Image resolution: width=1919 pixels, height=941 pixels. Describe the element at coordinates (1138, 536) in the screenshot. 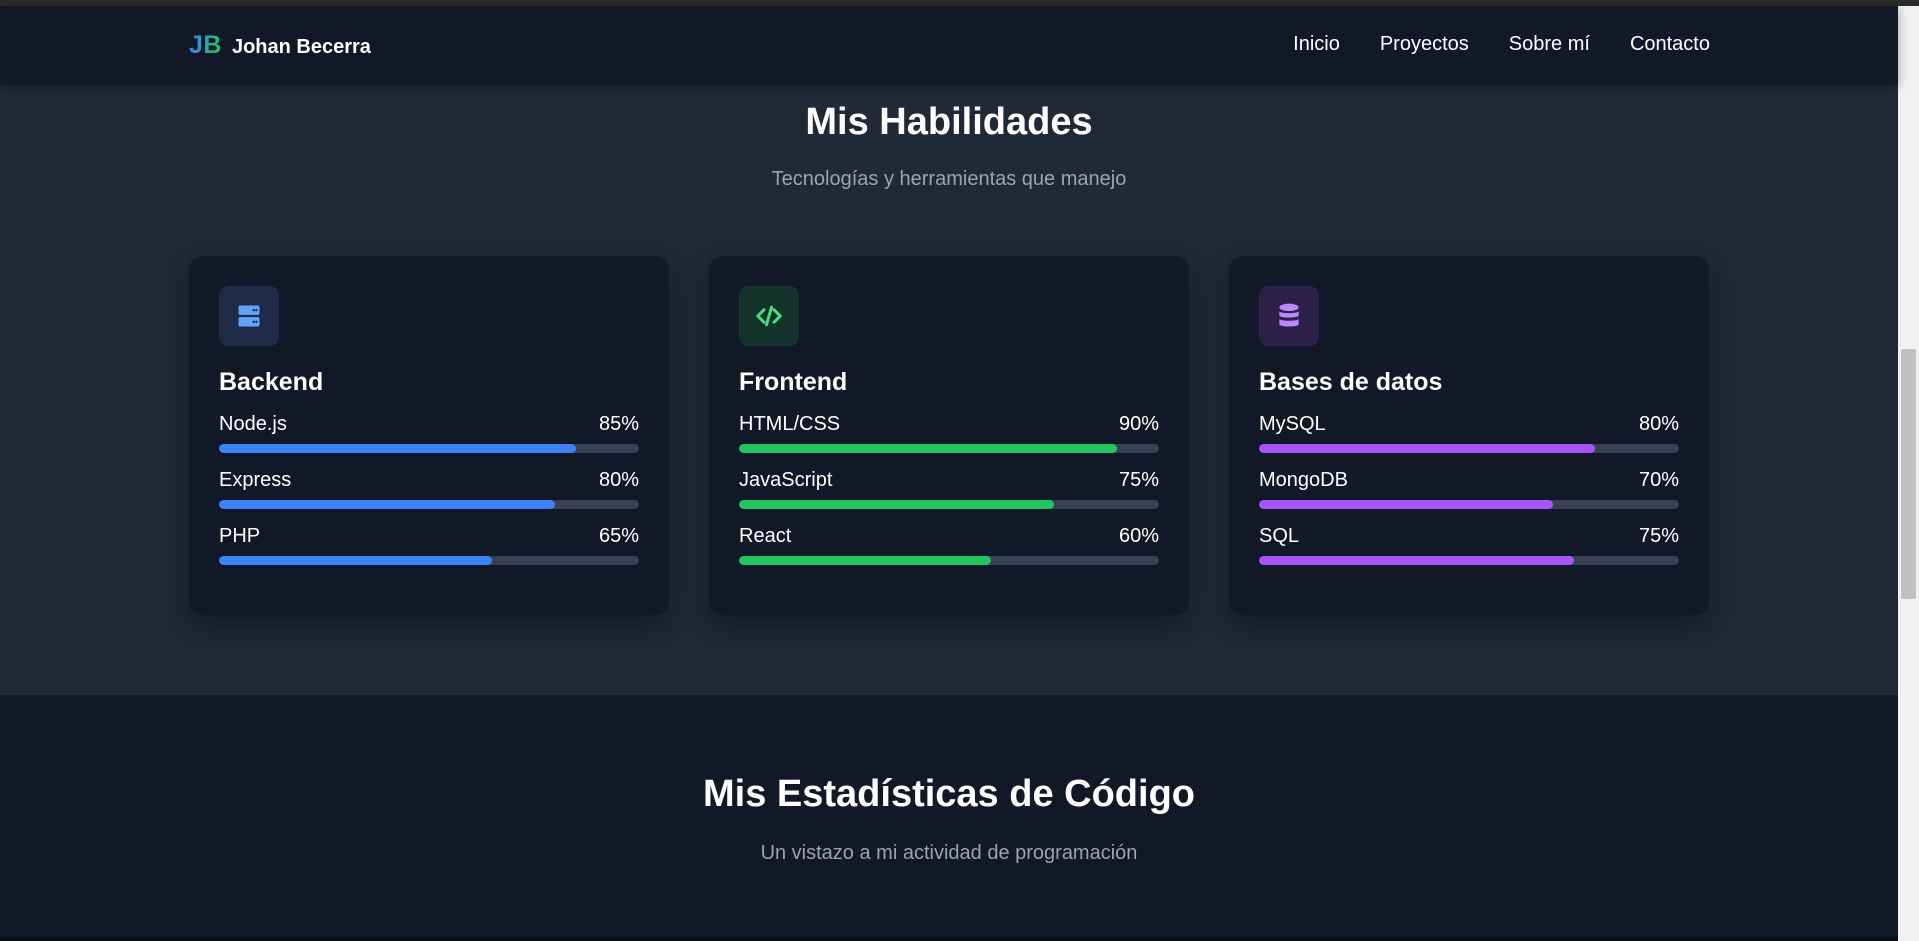

I see `skill-percent: 60%` at that location.